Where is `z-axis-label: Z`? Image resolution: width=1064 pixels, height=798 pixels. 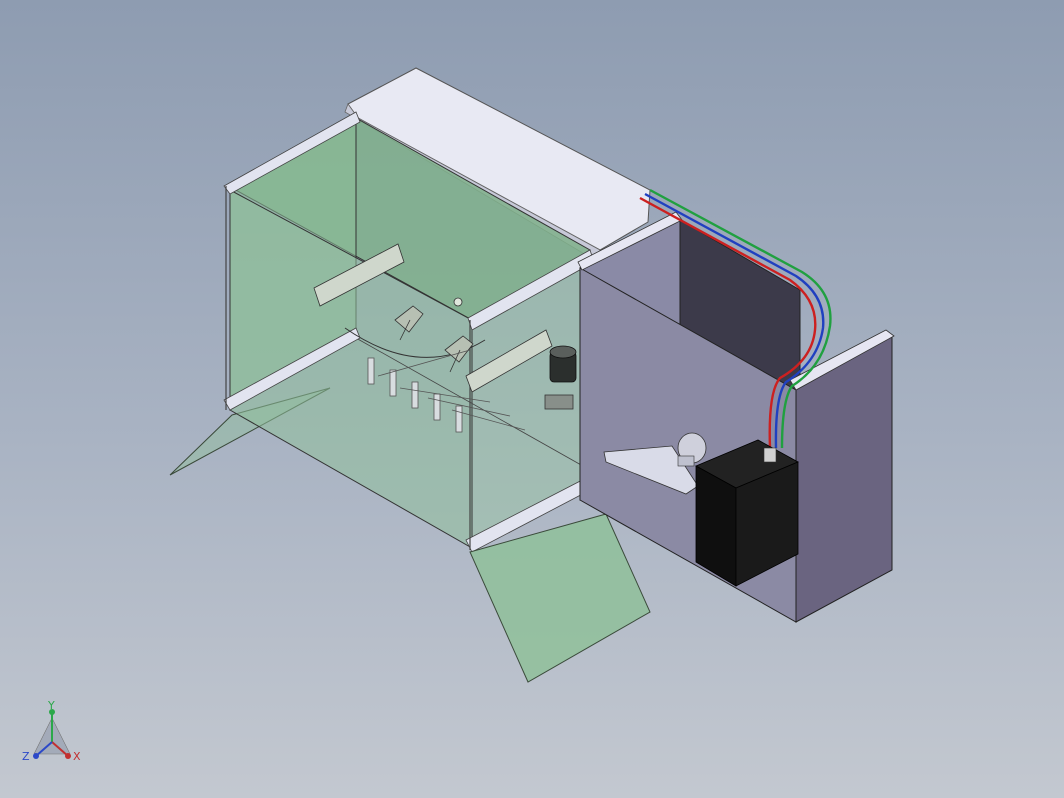 z-axis-label: Z is located at coordinates (26, 756).